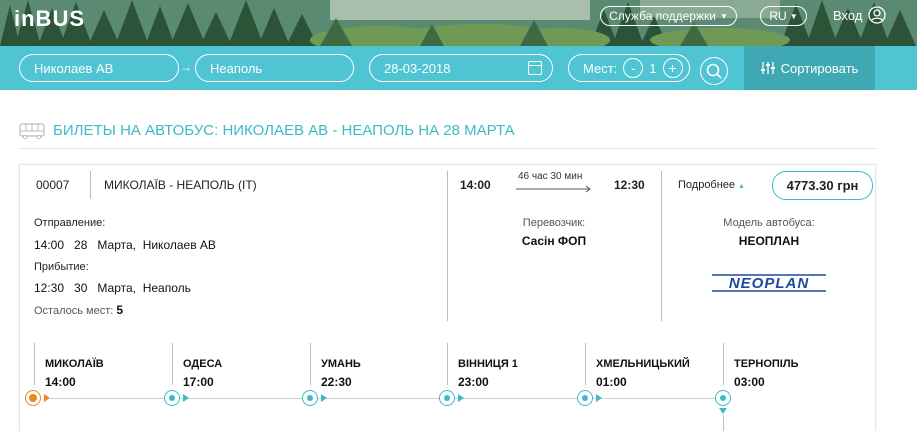 The width and height of the screenshot is (917, 431). I want to click on seats-value: 1, so click(653, 68).